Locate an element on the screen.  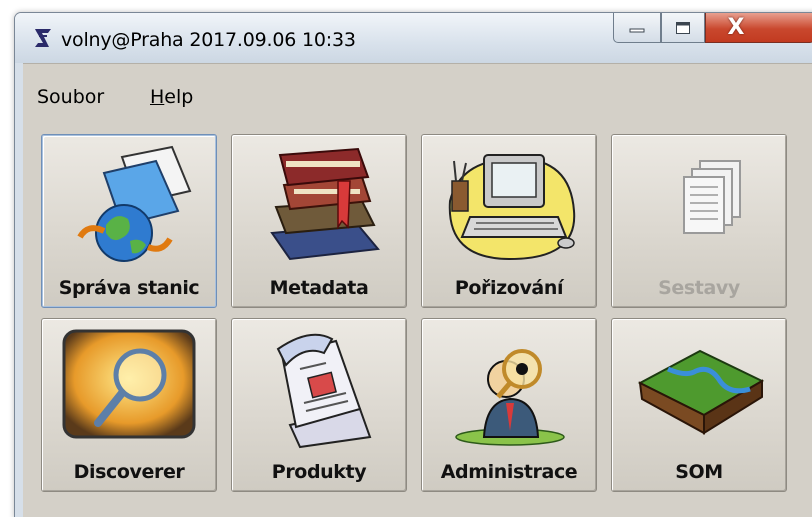
tile-discoverer: Discoverer is located at coordinates (129, 405).